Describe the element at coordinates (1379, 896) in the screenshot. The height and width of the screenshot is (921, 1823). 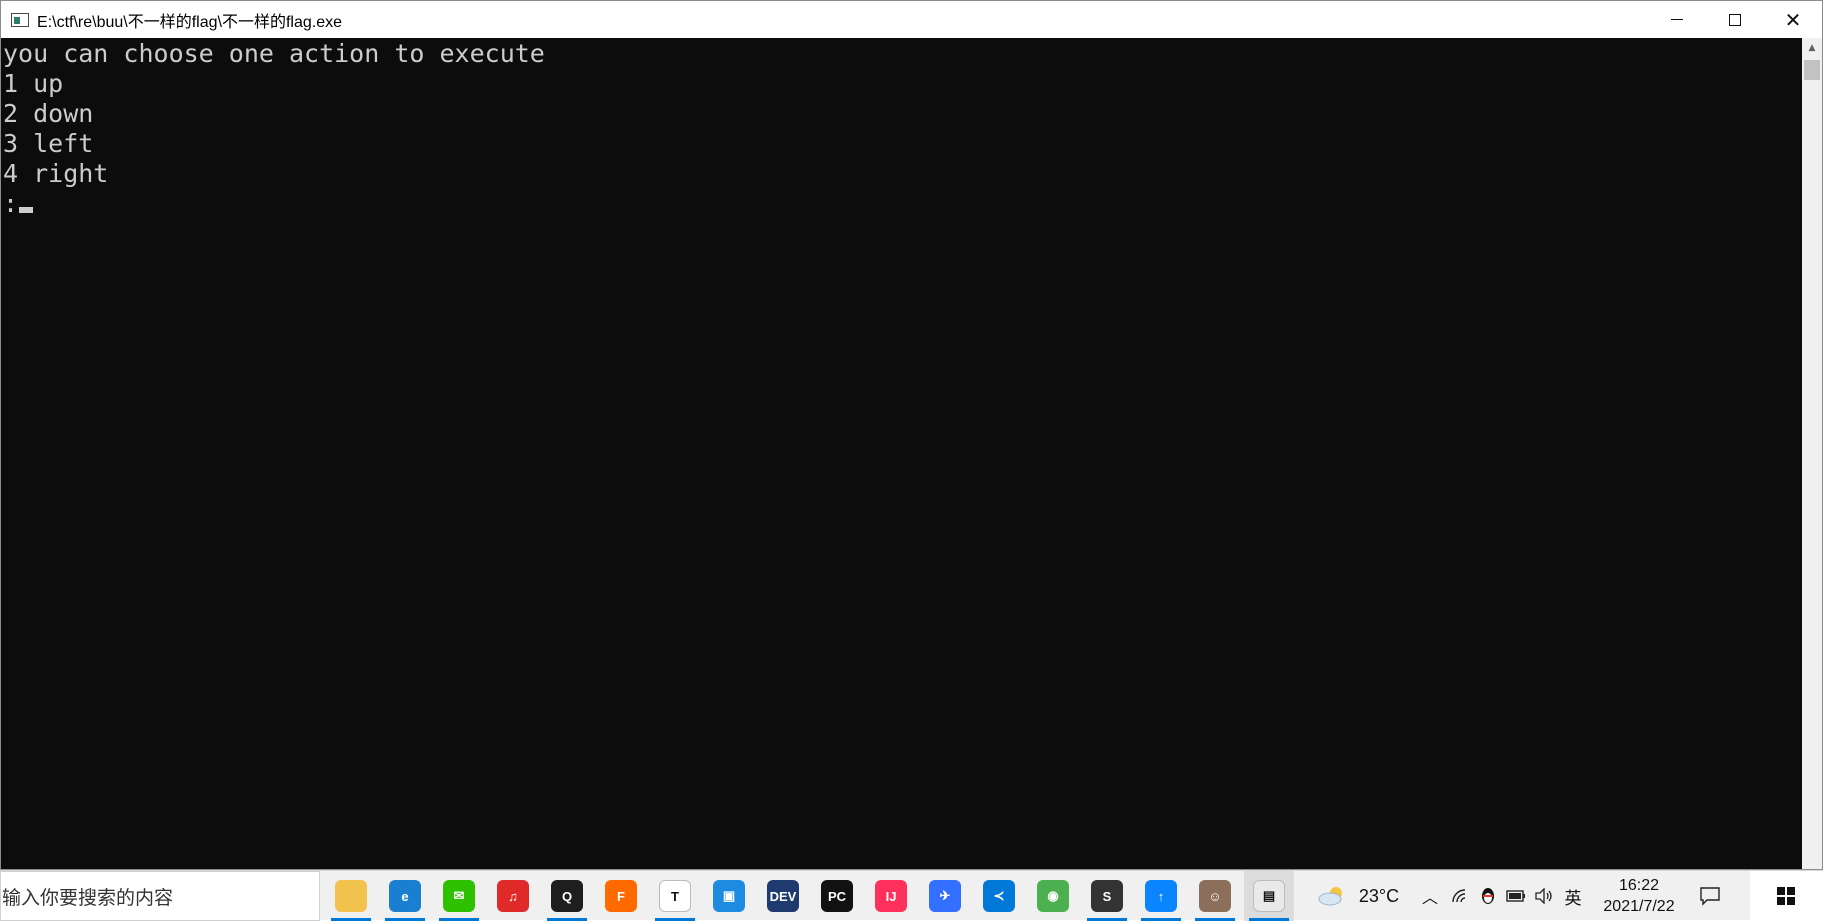
I see `weather-temperature: 23°C` at that location.